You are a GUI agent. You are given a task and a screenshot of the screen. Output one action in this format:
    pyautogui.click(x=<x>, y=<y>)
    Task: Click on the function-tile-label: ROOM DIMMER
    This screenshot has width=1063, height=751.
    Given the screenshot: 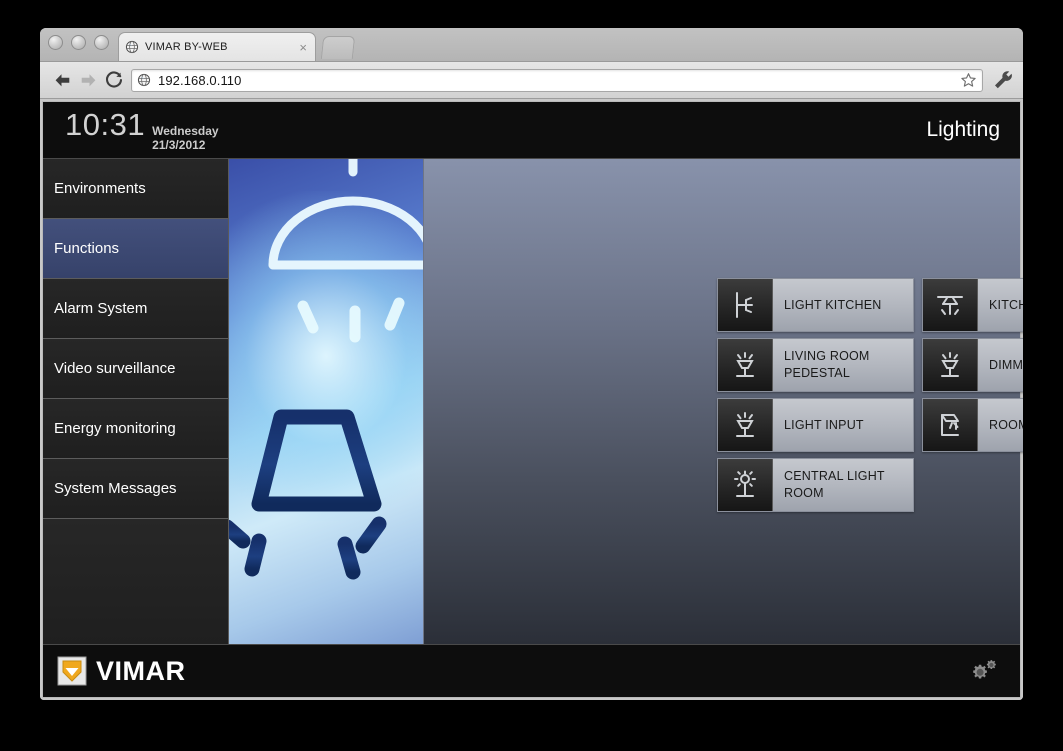 What is the action you would take?
    pyautogui.click(x=1000, y=425)
    